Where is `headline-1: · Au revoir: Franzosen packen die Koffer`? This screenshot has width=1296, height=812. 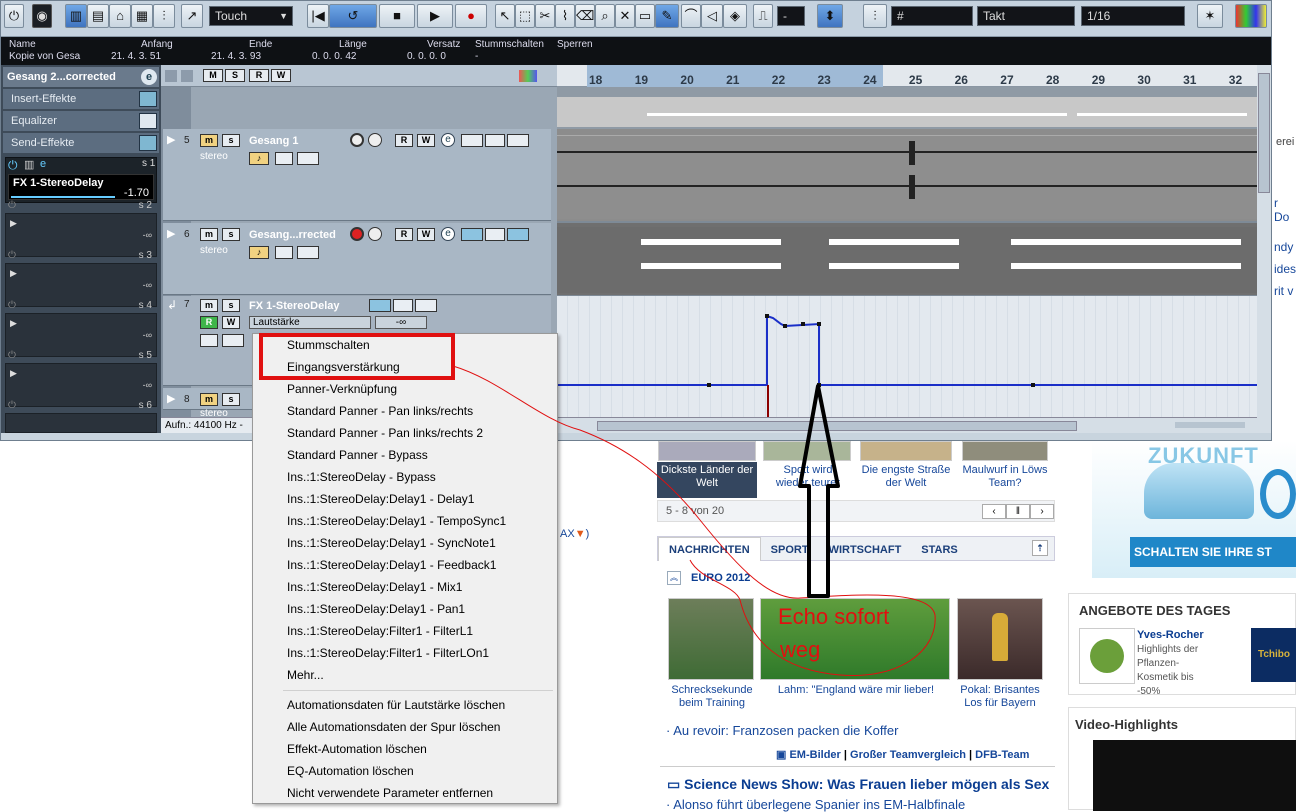 headline-1: · Au revoir: Franzosen packen die Koffer is located at coordinates (782, 730).